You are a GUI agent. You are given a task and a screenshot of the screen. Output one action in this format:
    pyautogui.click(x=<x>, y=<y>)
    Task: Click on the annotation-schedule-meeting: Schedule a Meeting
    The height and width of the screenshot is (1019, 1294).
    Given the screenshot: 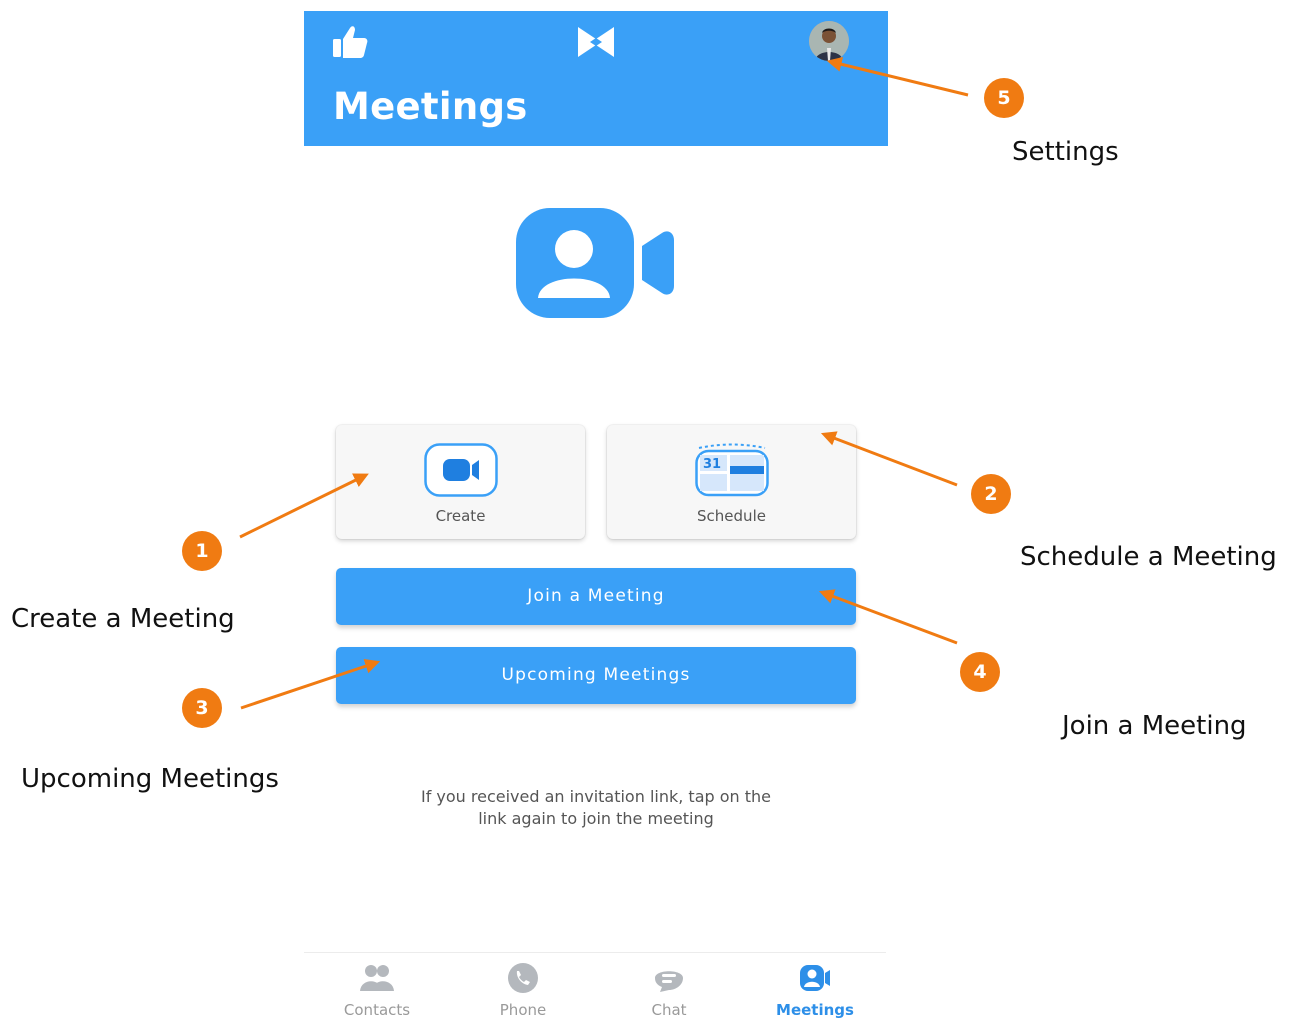 What is the action you would take?
    pyautogui.click(x=1148, y=557)
    